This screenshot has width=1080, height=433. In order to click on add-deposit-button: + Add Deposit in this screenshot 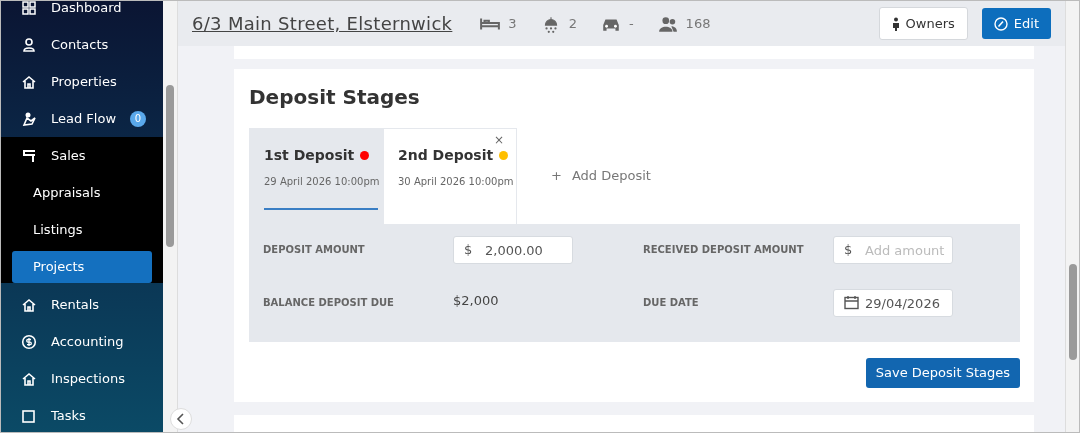, I will do `click(601, 176)`.